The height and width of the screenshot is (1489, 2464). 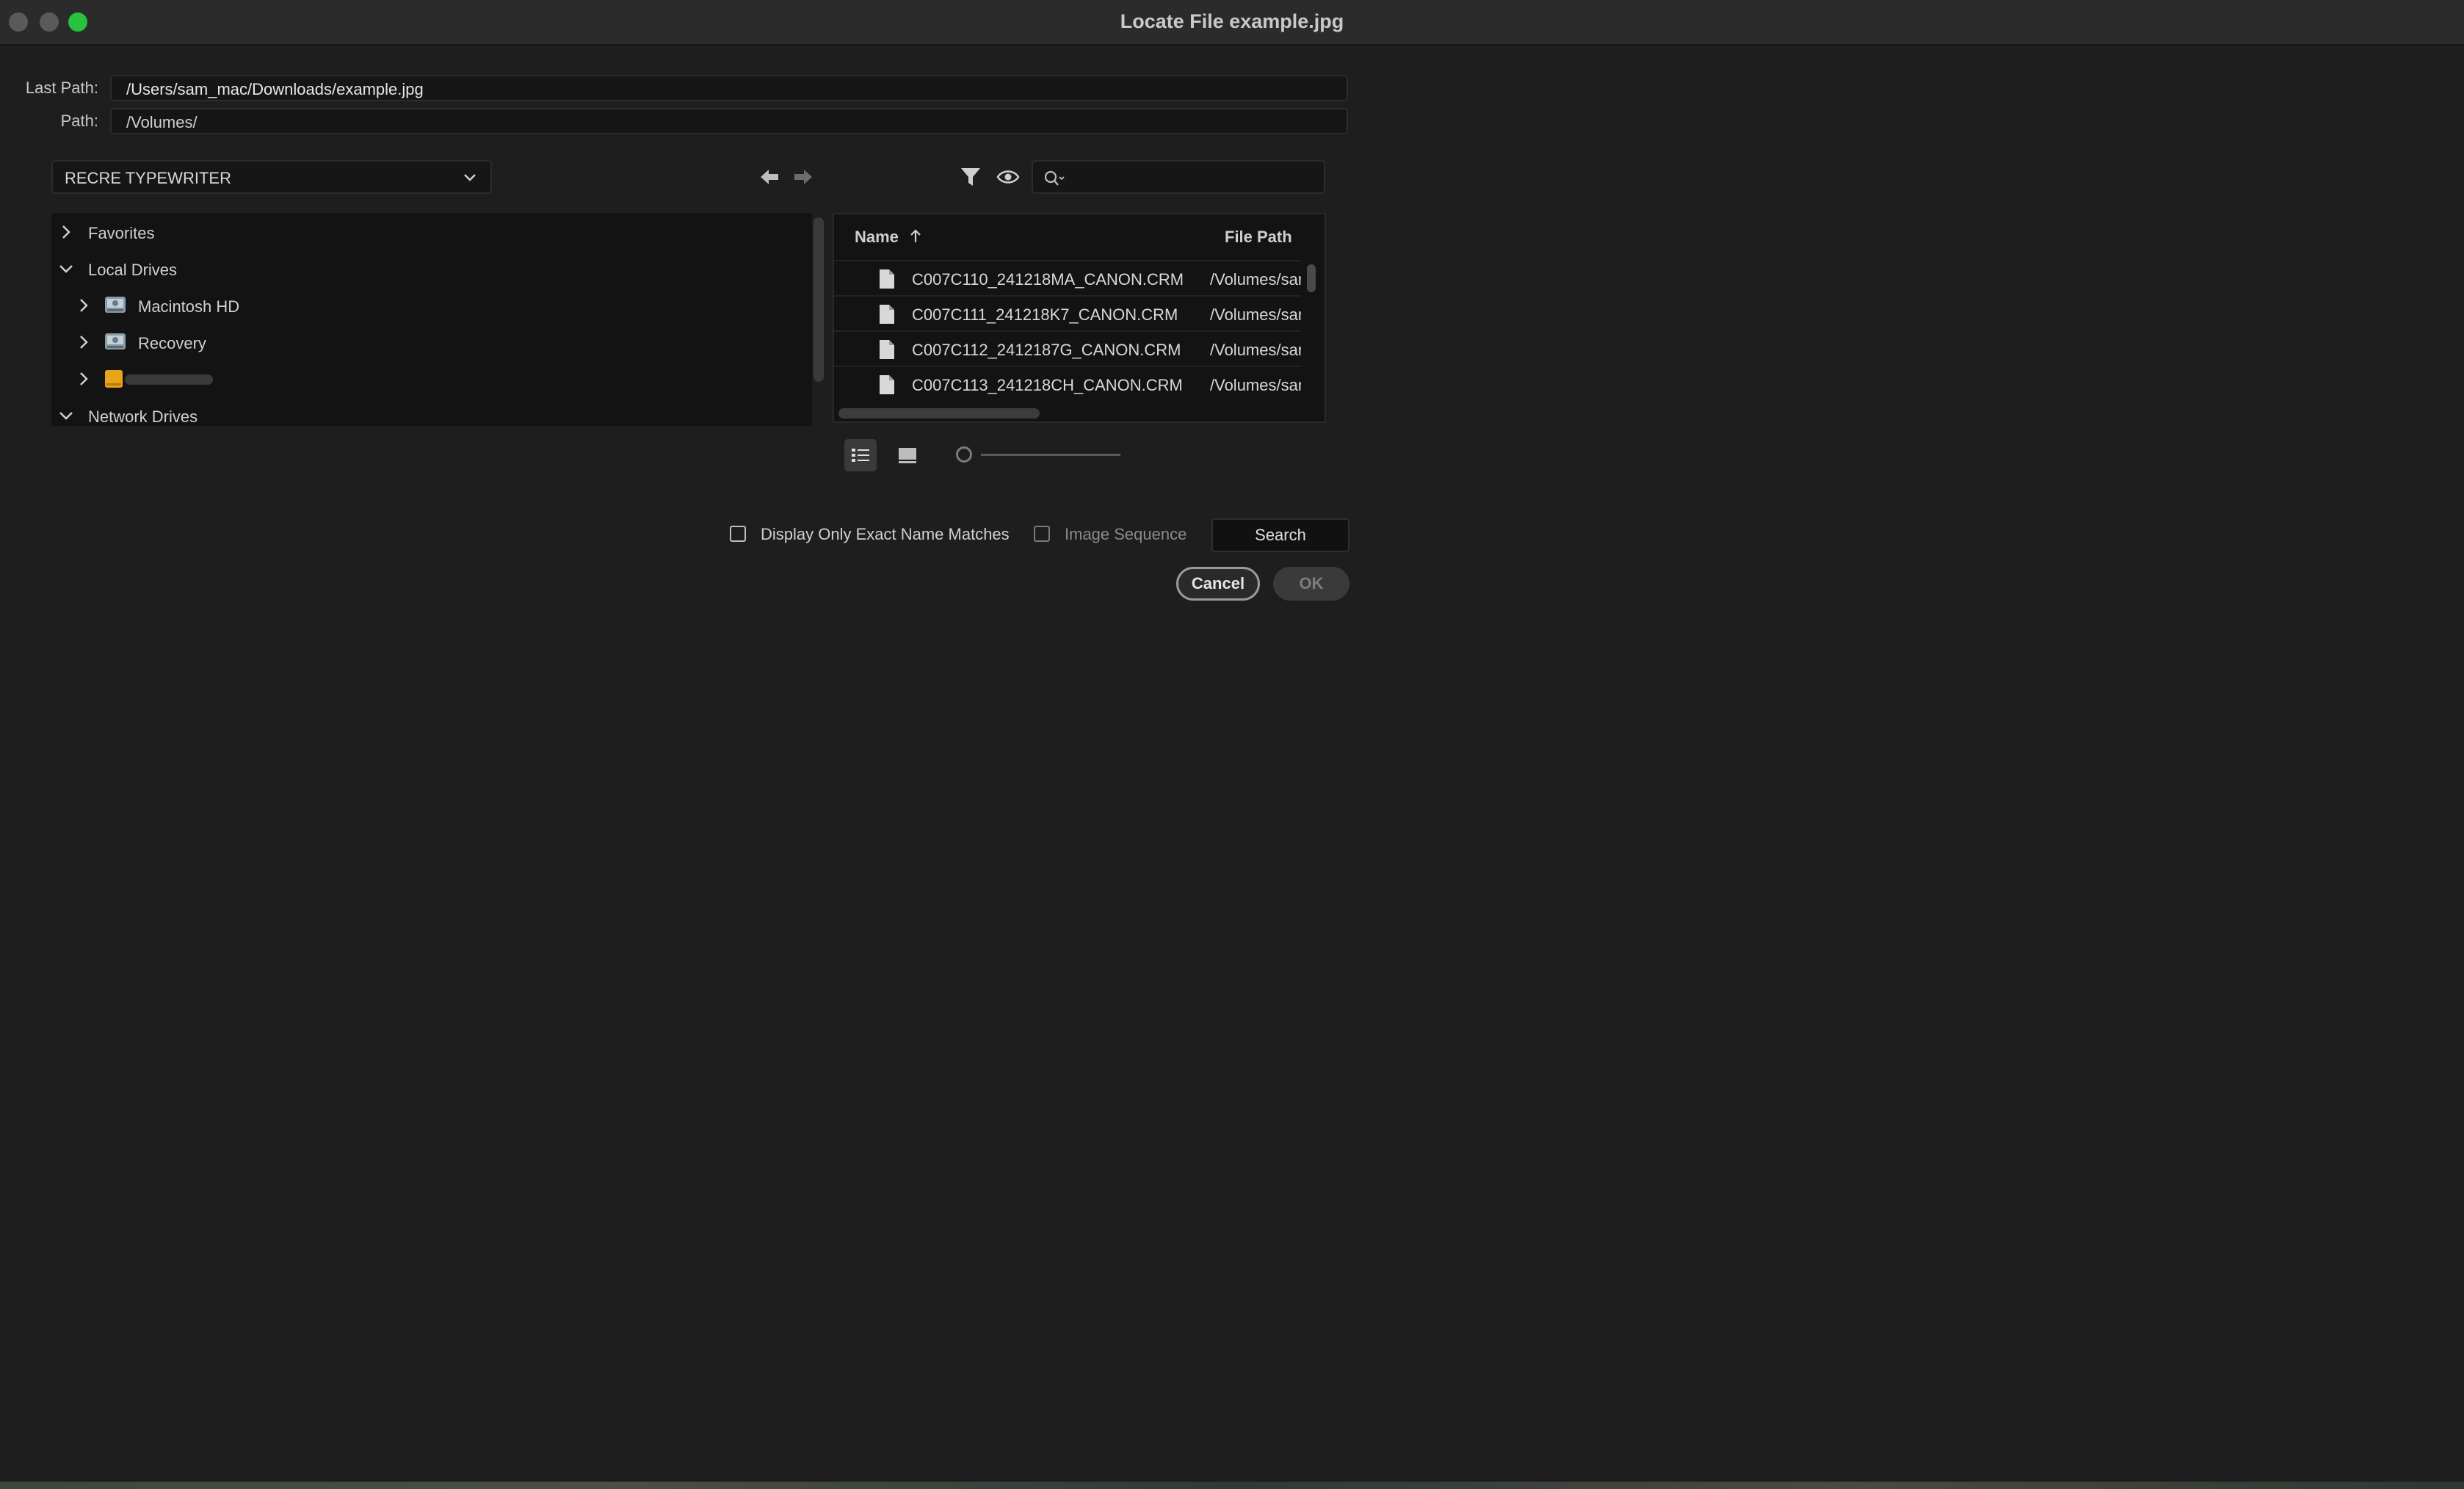 What do you see at coordinates (431, 342) in the screenshot?
I see `tree-item-recovery: Recovery` at bounding box center [431, 342].